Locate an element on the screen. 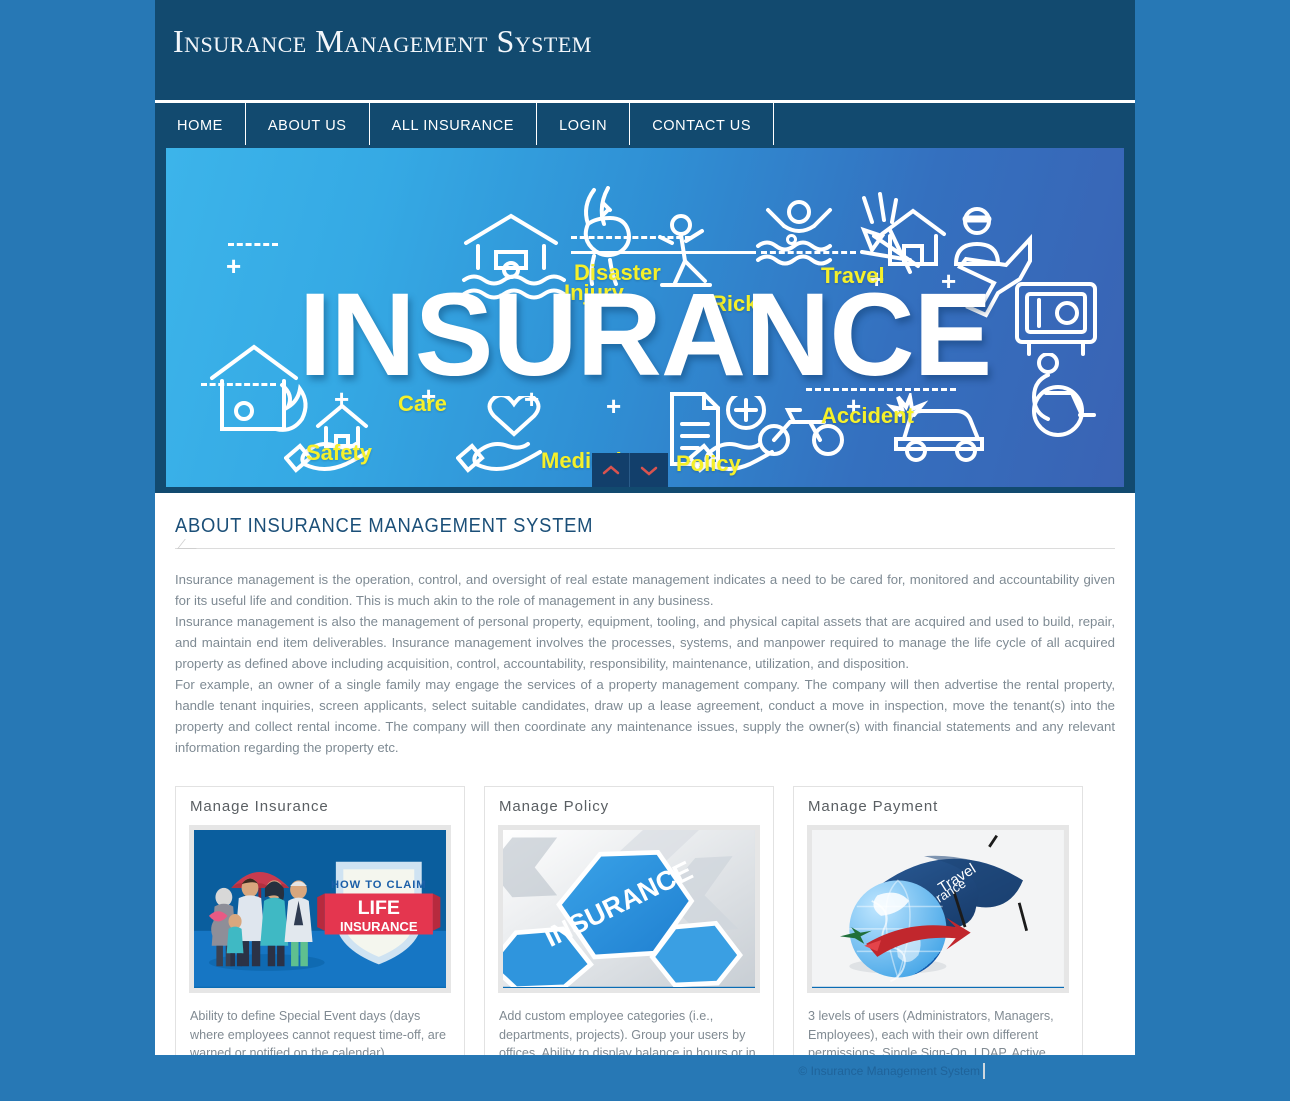  insurance-arrows-photo: INSURANCE is located at coordinates (629, 908).